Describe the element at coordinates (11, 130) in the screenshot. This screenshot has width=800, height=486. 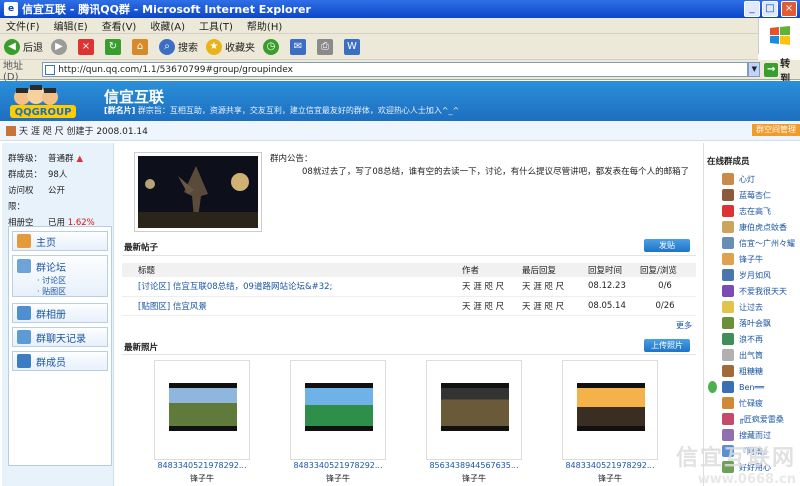
I see `creator-avatar` at that location.